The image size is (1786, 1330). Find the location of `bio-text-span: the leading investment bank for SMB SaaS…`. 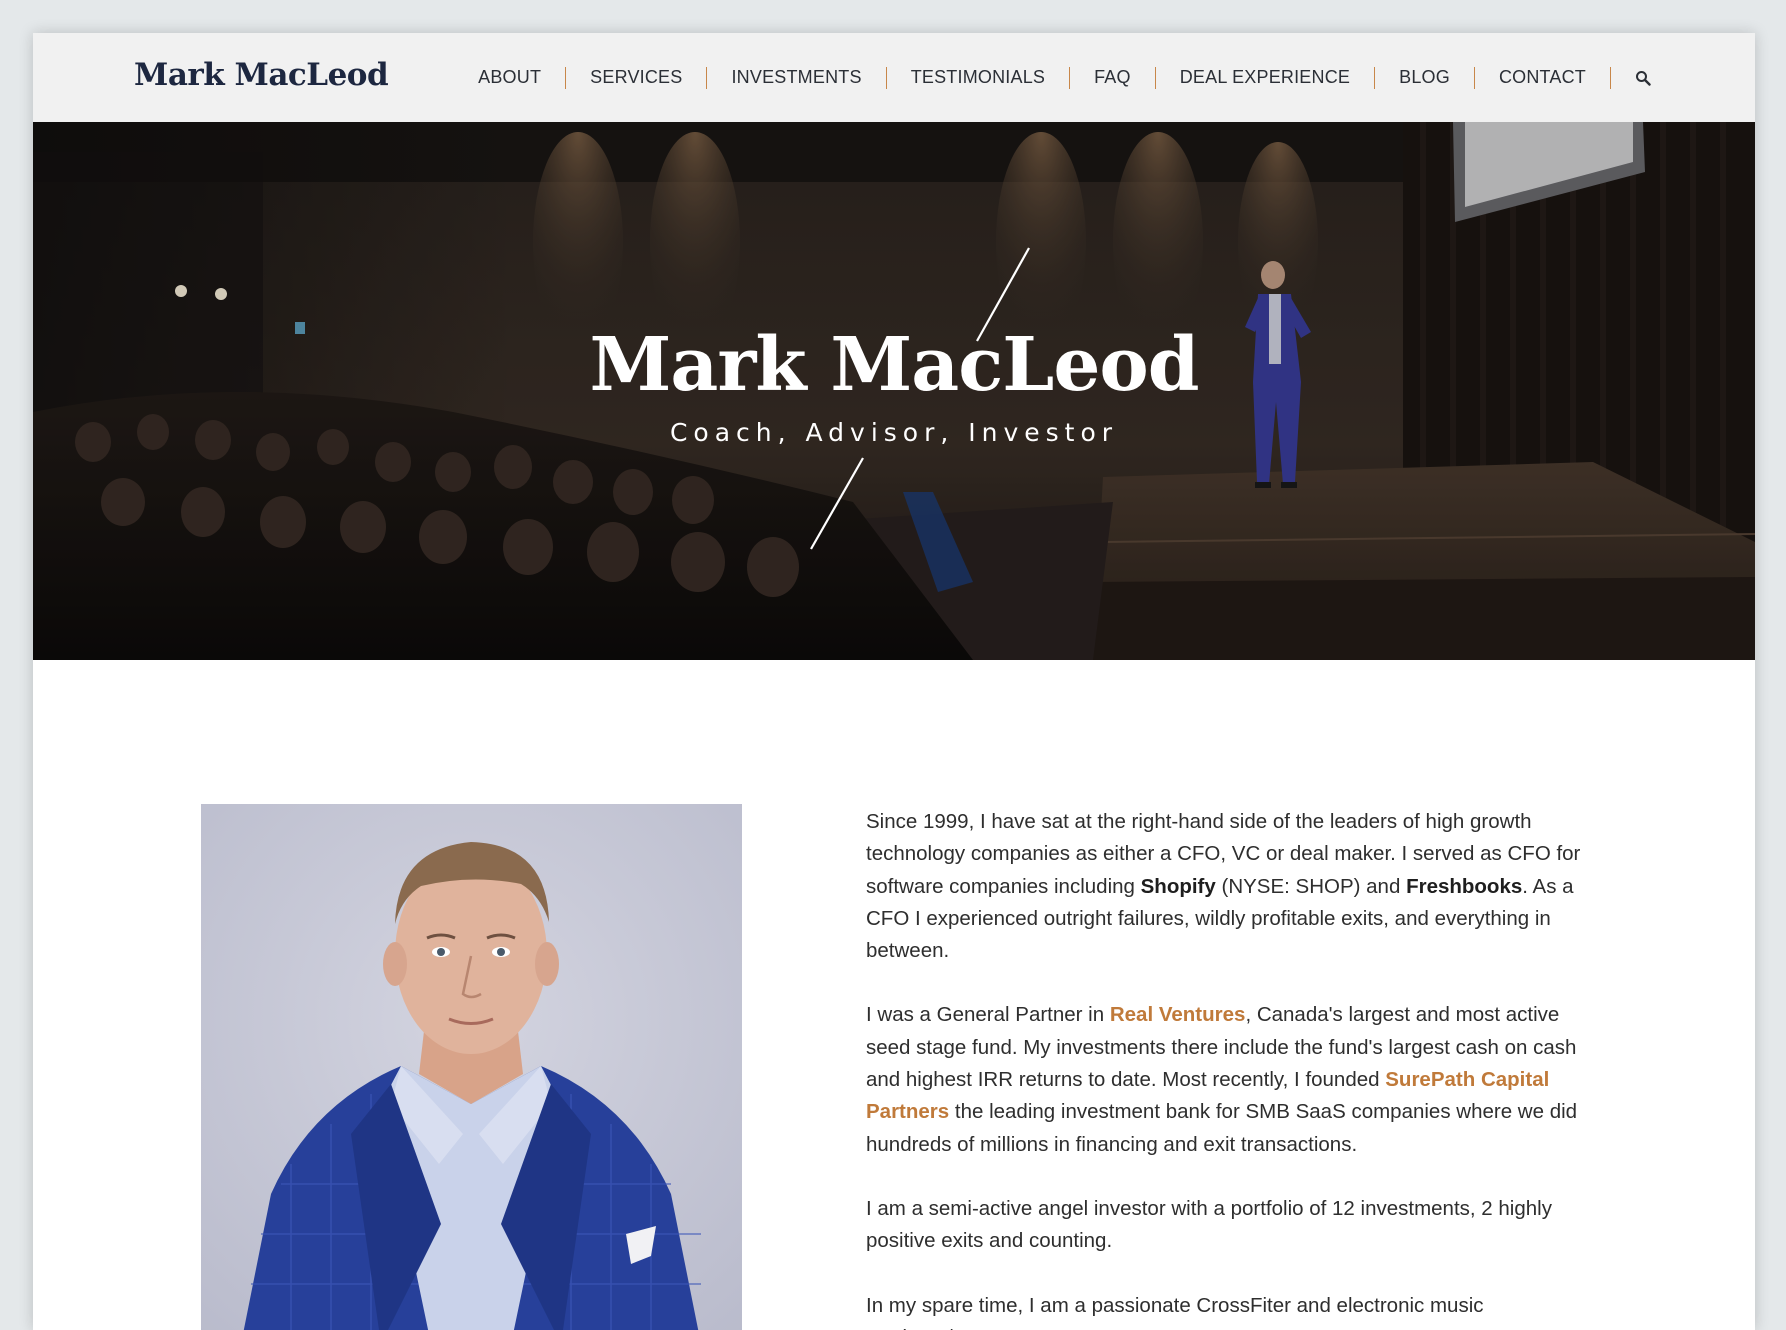

bio-text-span: the leading investment bank for SMB SaaS… is located at coordinates (1222, 1128).